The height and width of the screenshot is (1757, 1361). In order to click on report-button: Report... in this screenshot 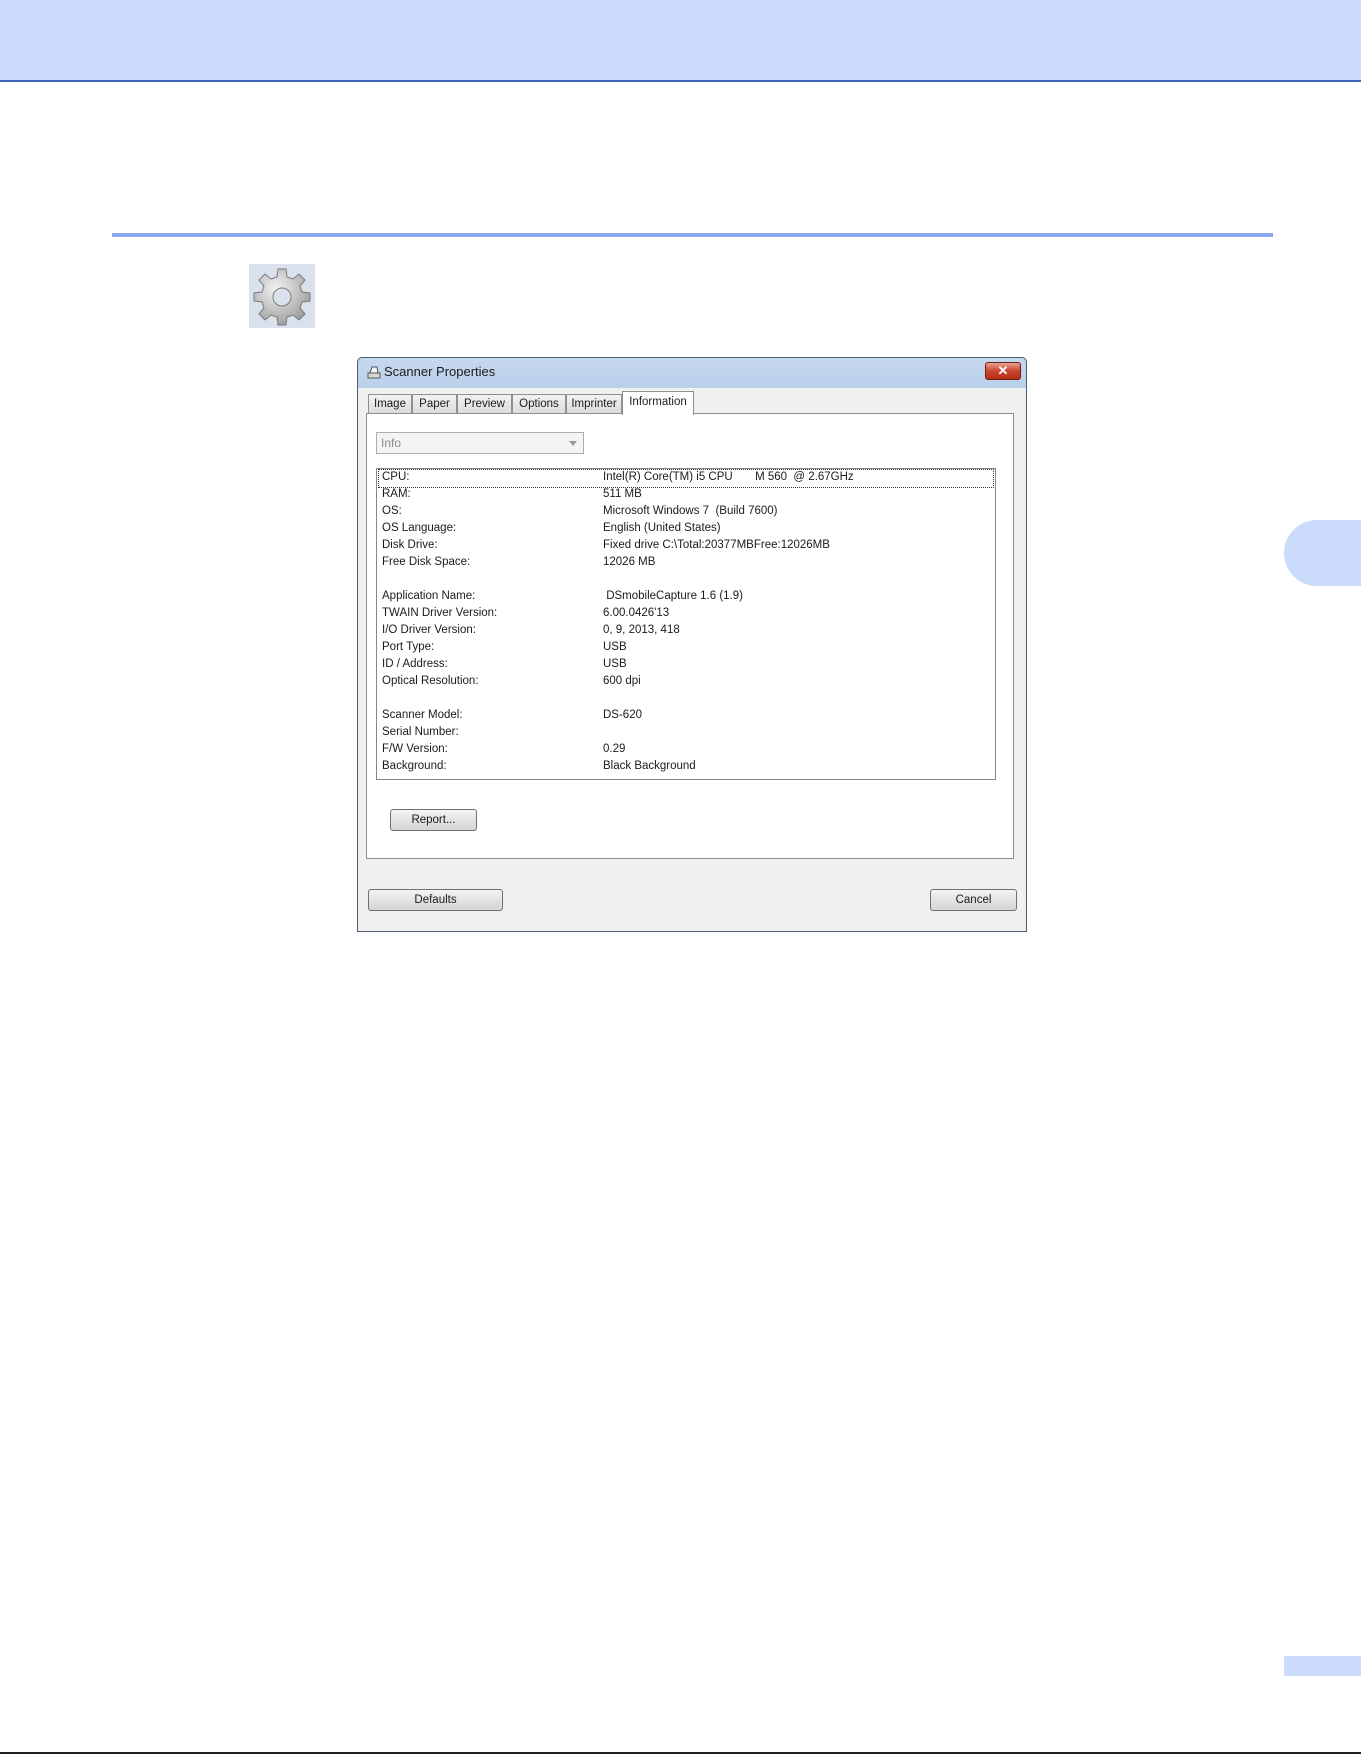, I will do `click(433, 820)`.